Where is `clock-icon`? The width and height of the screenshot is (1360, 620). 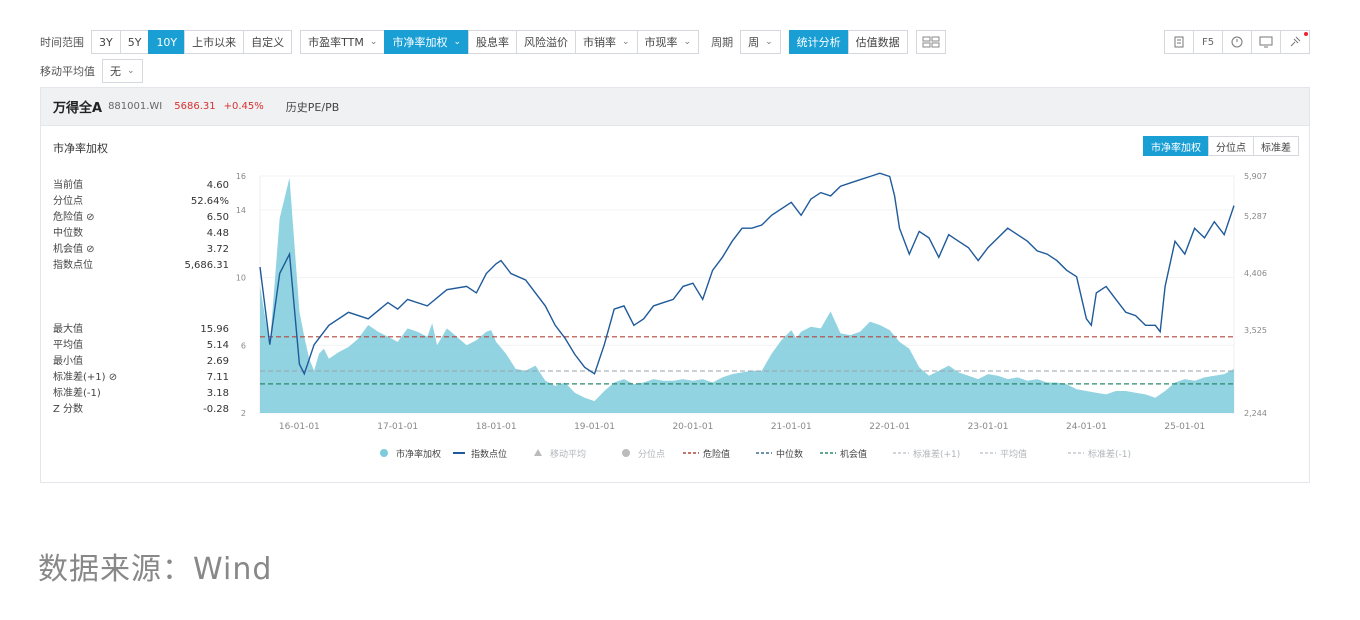 clock-icon is located at coordinates (1237, 42).